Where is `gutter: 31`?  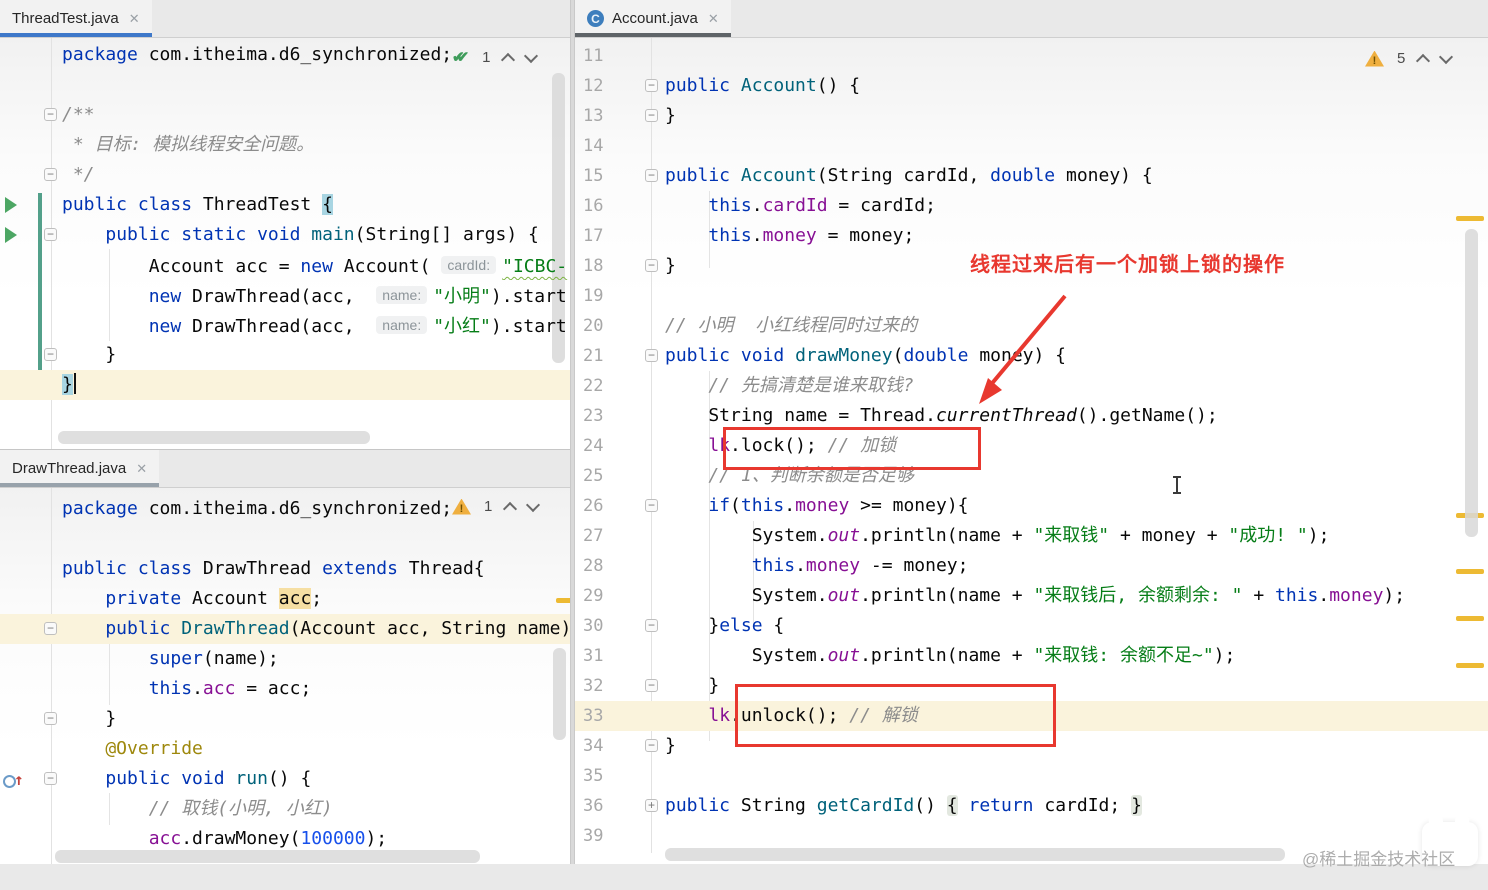 gutter: 31 is located at coordinates (620, 656).